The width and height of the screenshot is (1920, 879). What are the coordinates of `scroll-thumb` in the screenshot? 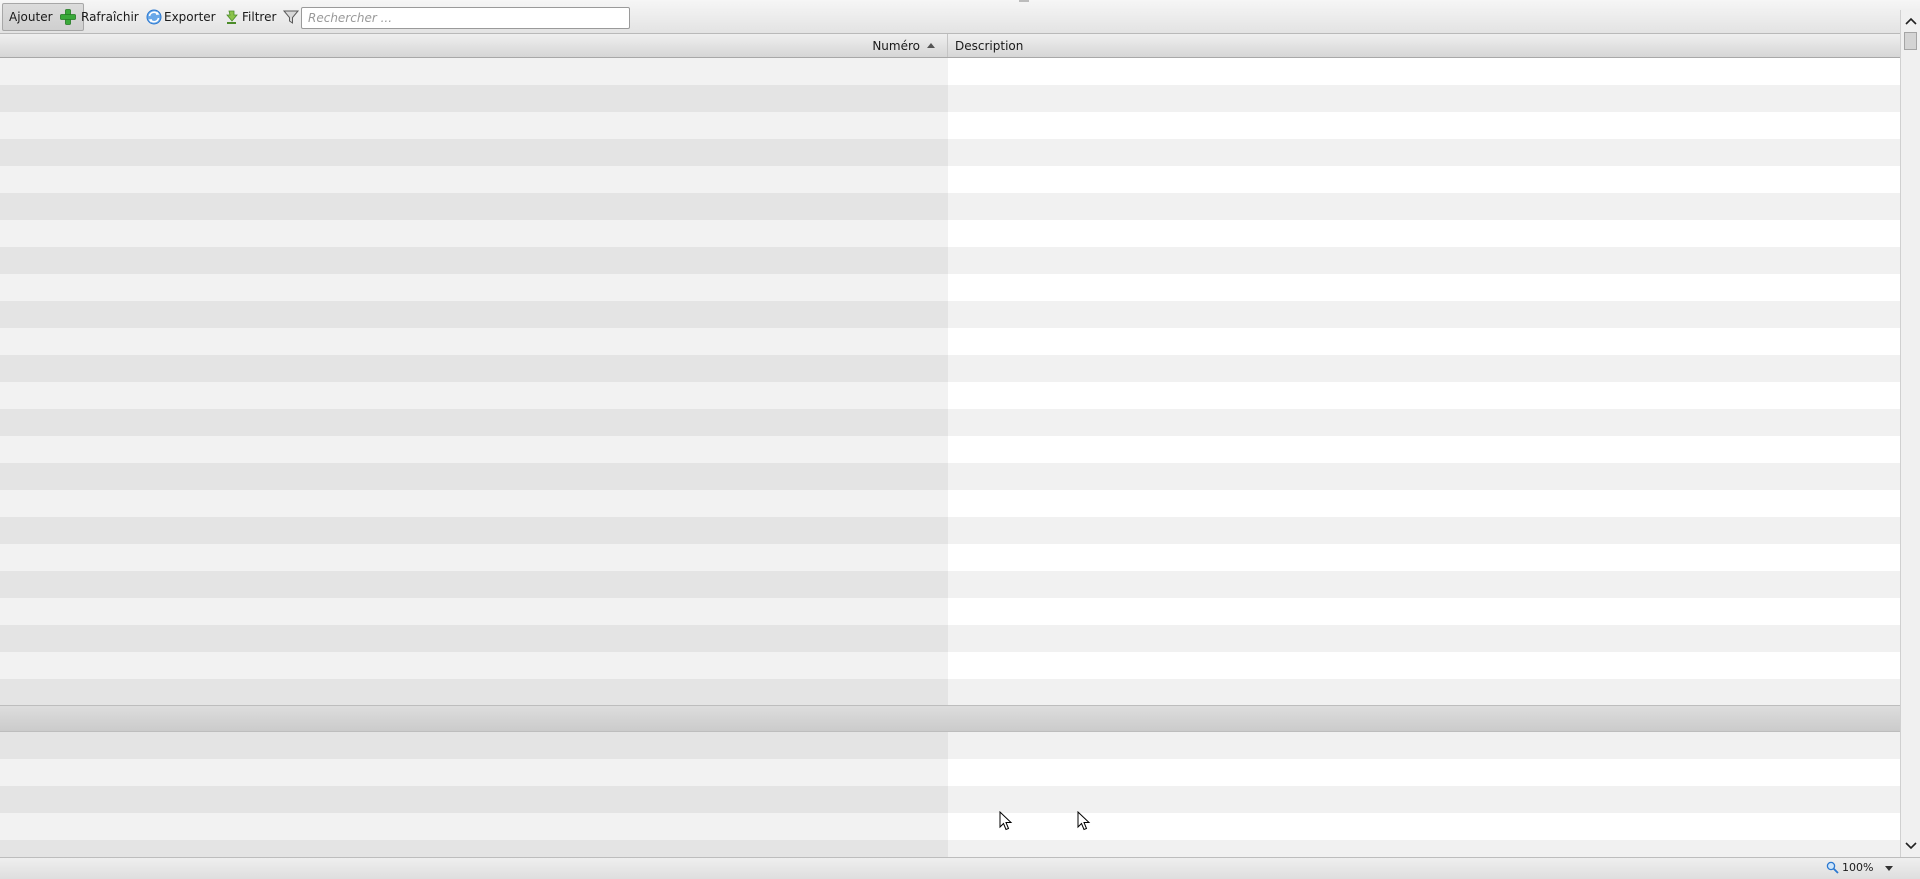 It's located at (1910, 41).